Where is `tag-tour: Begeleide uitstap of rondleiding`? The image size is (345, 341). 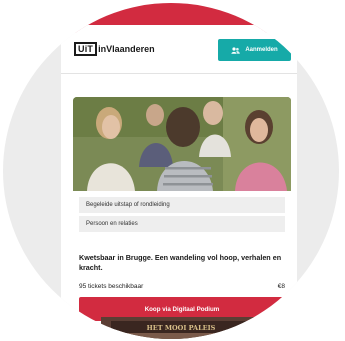
tag-tour: Begeleide uitstap of rondleiding is located at coordinates (182, 205).